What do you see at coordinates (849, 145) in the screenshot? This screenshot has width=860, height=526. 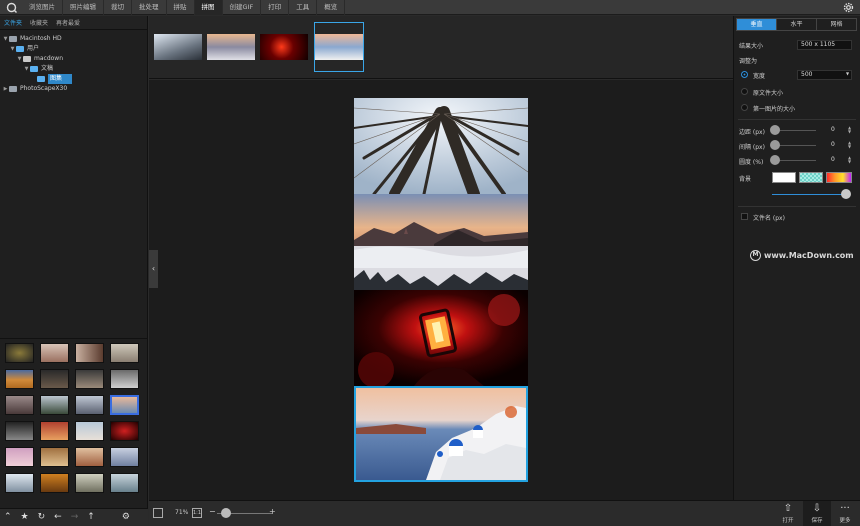 I see `spacing-stepper-icon: ▲ ▼` at bounding box center [849, 145].